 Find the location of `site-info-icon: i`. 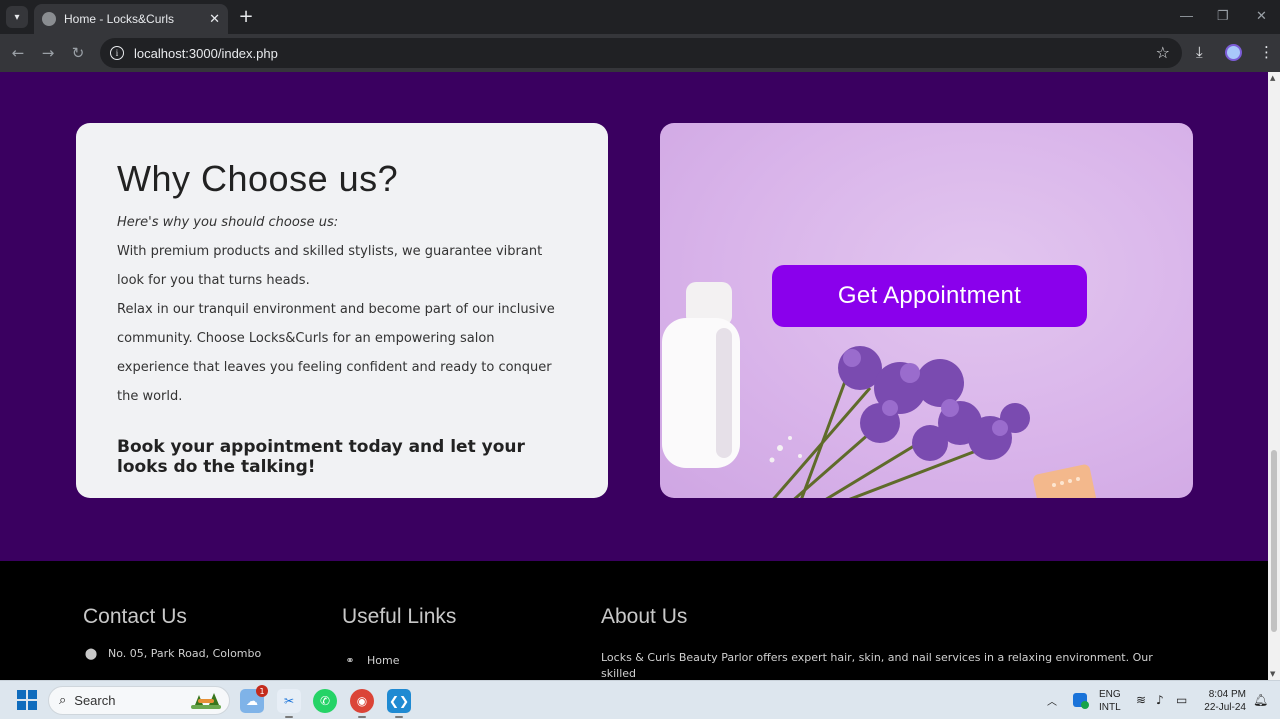

site-info-icon: i is located at coordinates (117, 53).